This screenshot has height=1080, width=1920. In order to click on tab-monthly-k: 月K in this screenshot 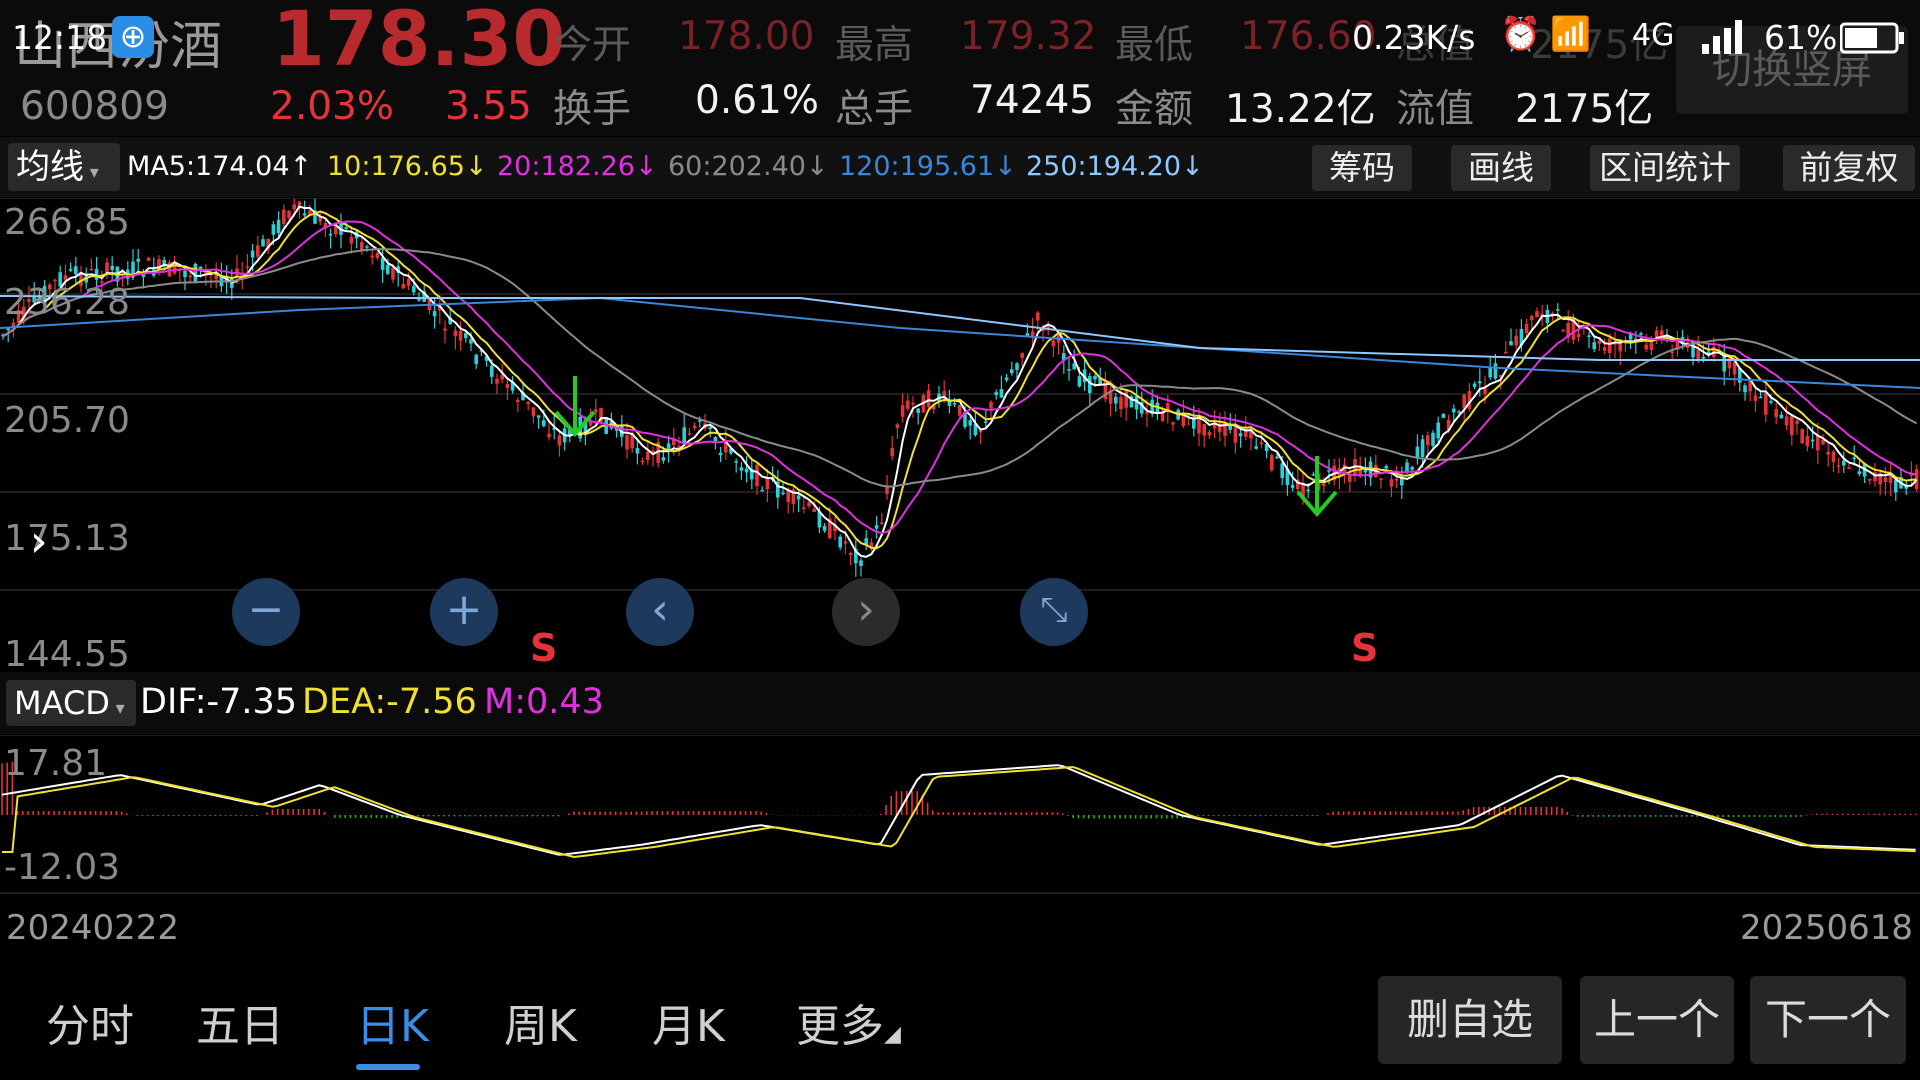, I will do `click(688, 1022)`.